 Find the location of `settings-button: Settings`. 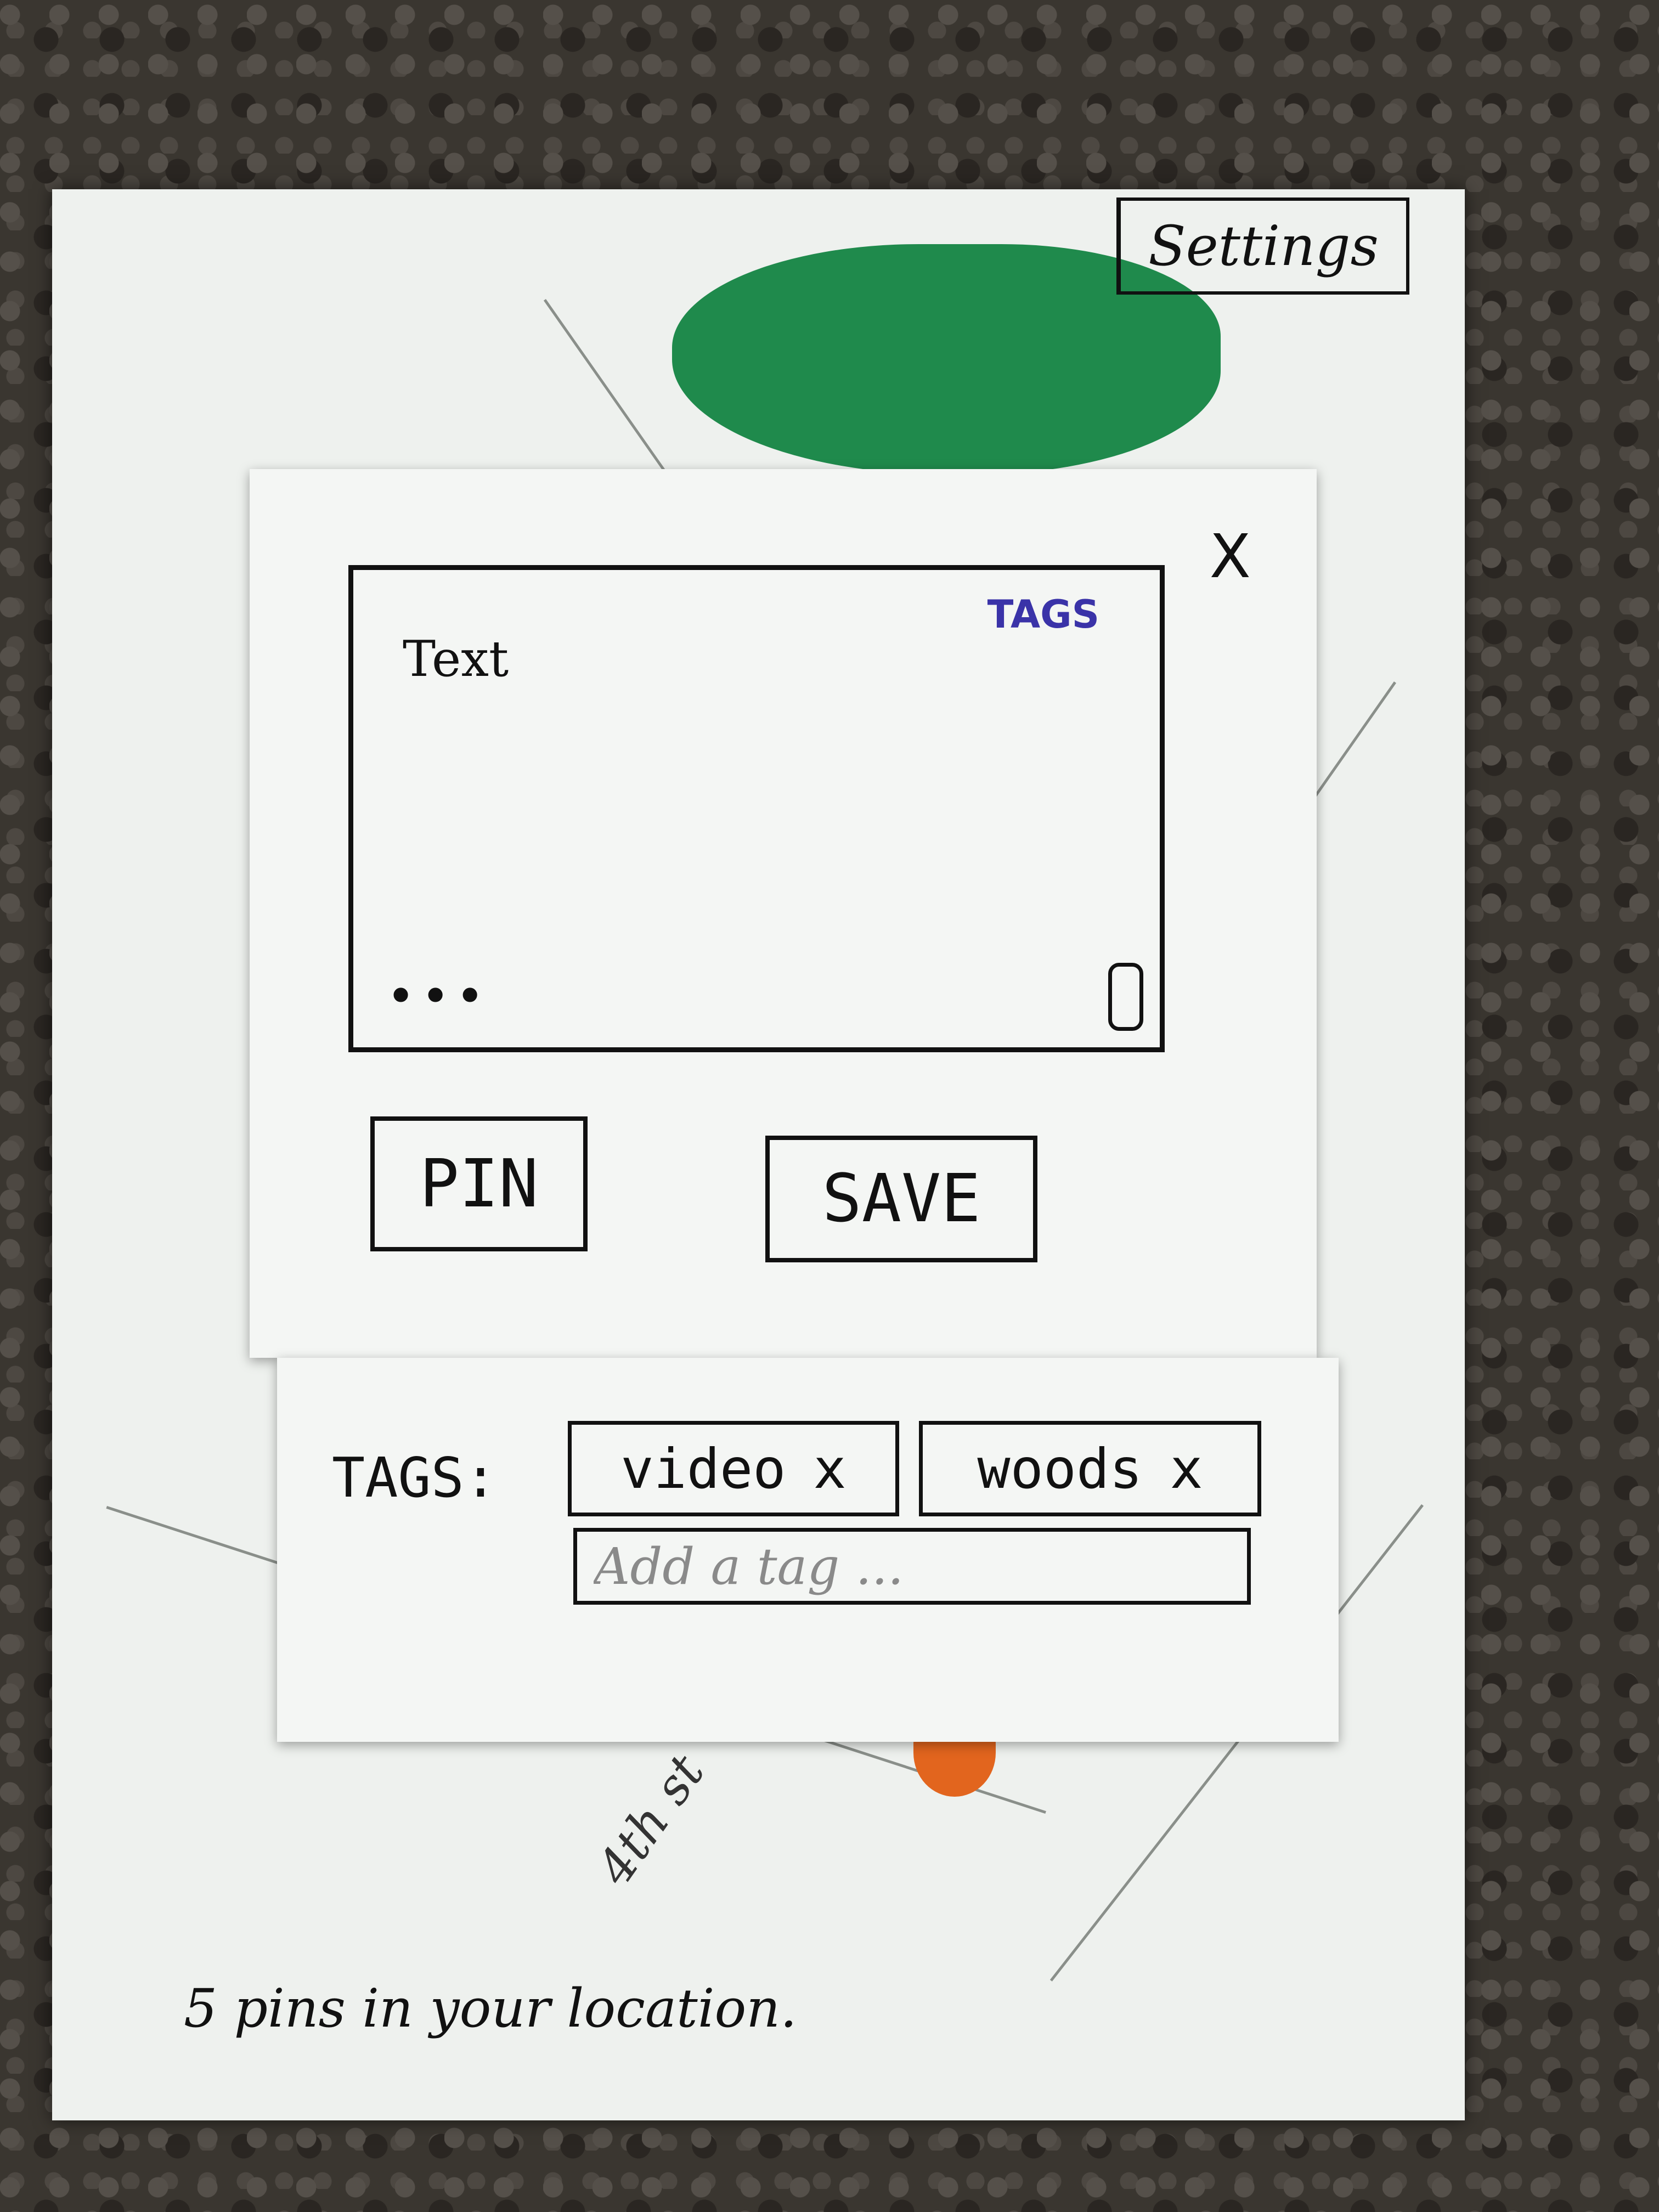

settings-button: Settings is located at coordinates (1262, 247).